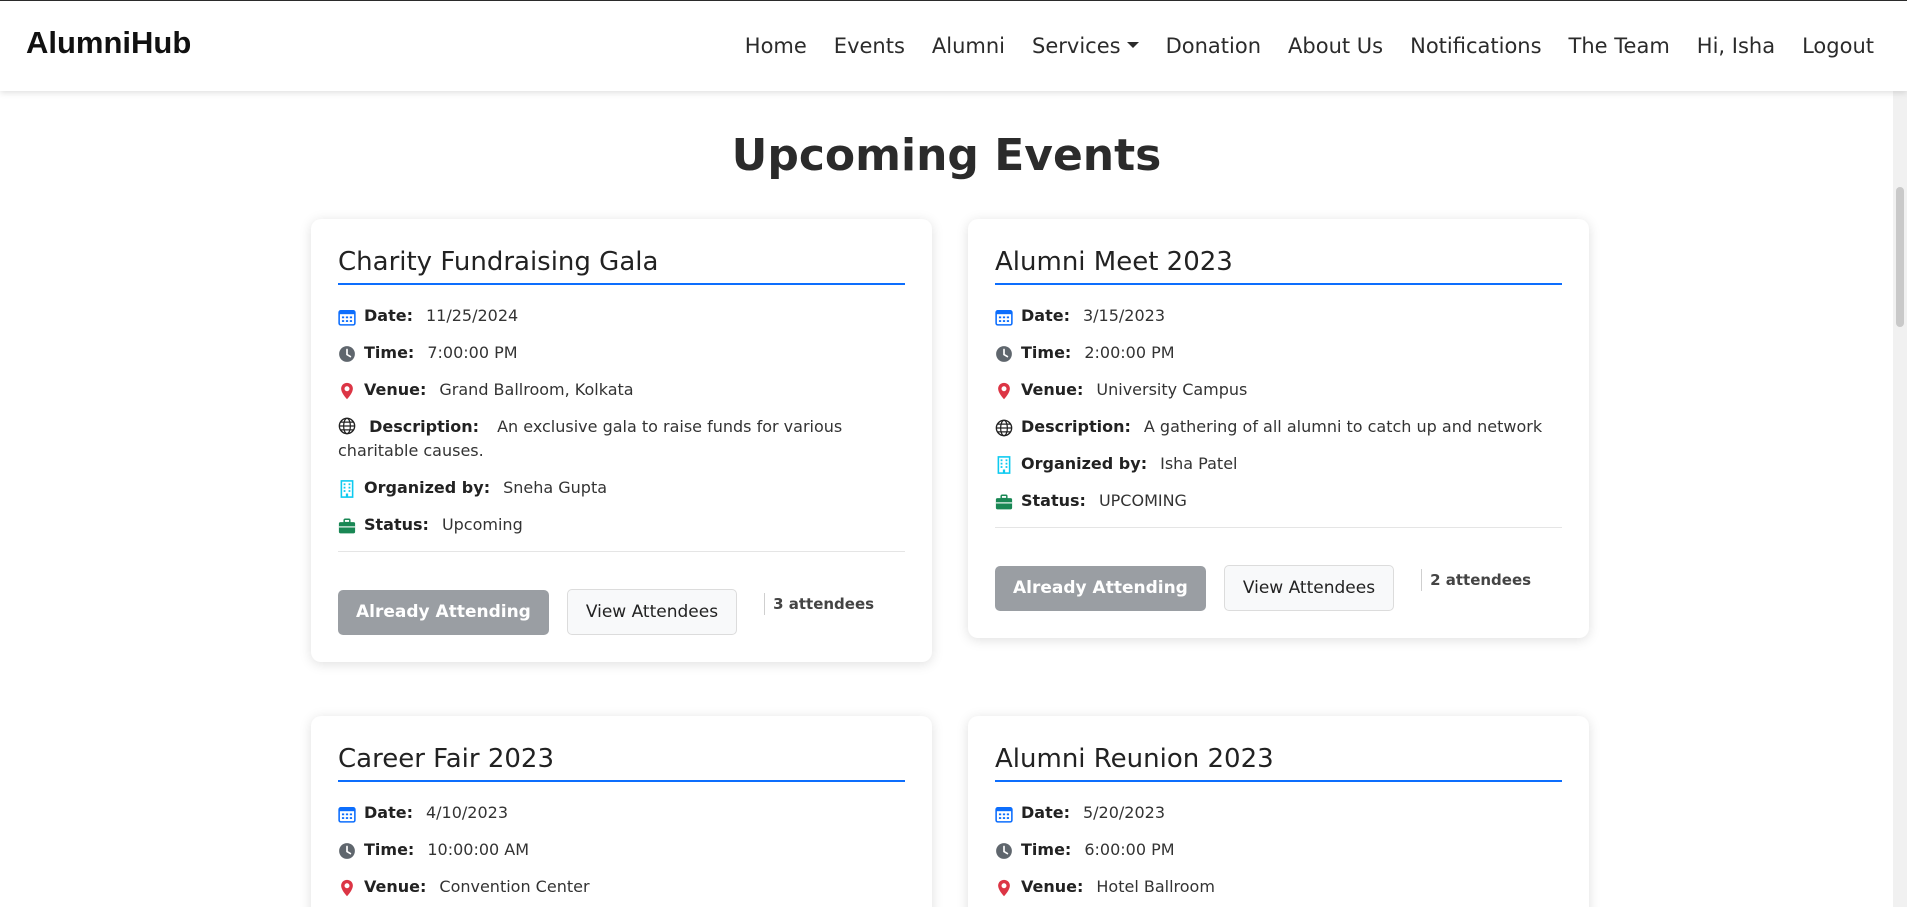 Image resolution: width=1907 pixels, height=907 pixels. What do you see at coordinates (1155, 886) in the screenshot?
I see `event-venue: Hotel Ballroom` at bounding box center [1155, 886].